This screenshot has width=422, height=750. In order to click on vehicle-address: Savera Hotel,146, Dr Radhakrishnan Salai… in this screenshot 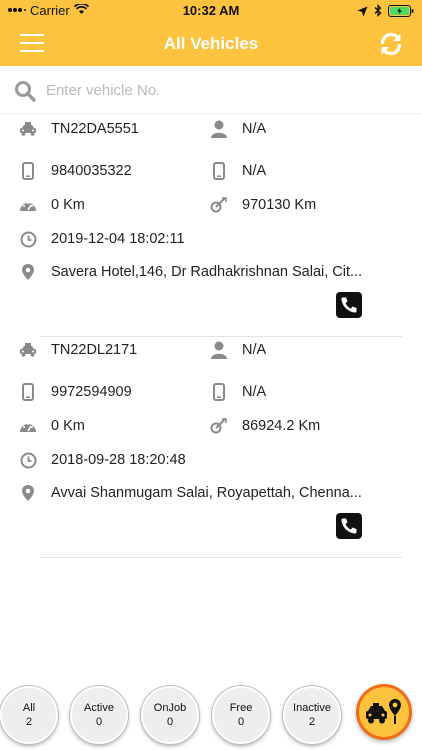, I will do `click(207, 272)`.